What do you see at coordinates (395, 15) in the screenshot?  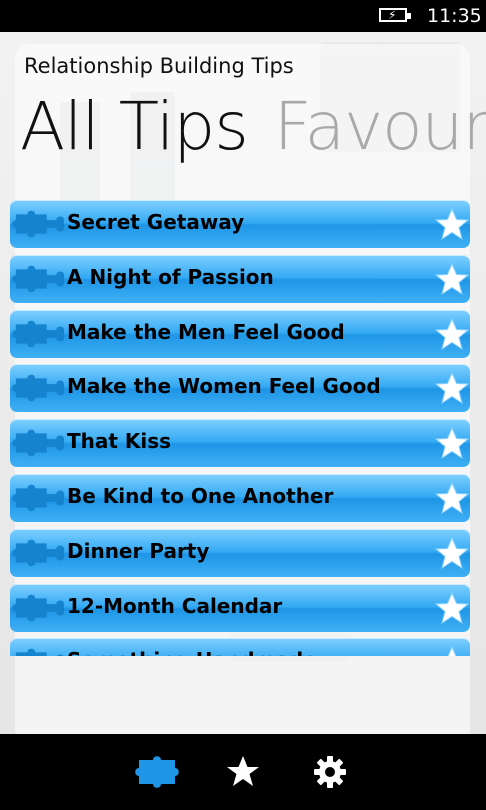 I see `battery-charging-icon: ⚡` at bounding box center [395, 15].